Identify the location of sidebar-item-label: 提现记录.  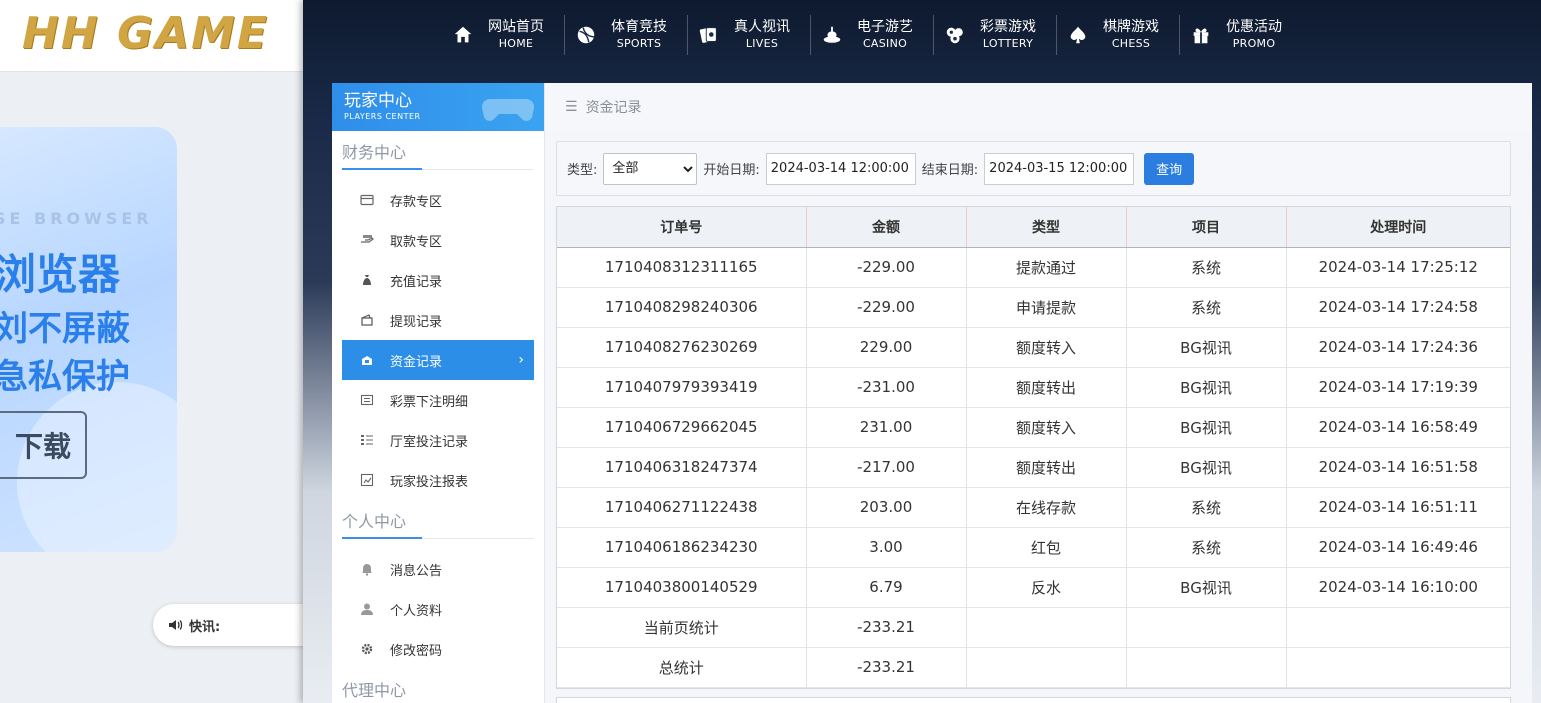
(416, 322).